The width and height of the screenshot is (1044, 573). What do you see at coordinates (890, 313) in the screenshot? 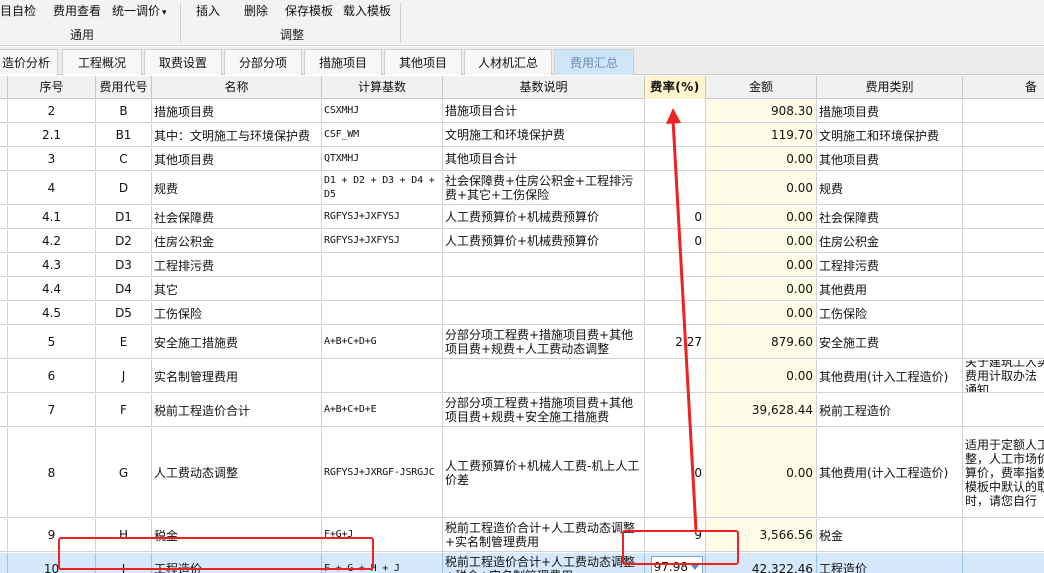
I see `cell-category: 工伤保险` at bounding box center [890, 313].